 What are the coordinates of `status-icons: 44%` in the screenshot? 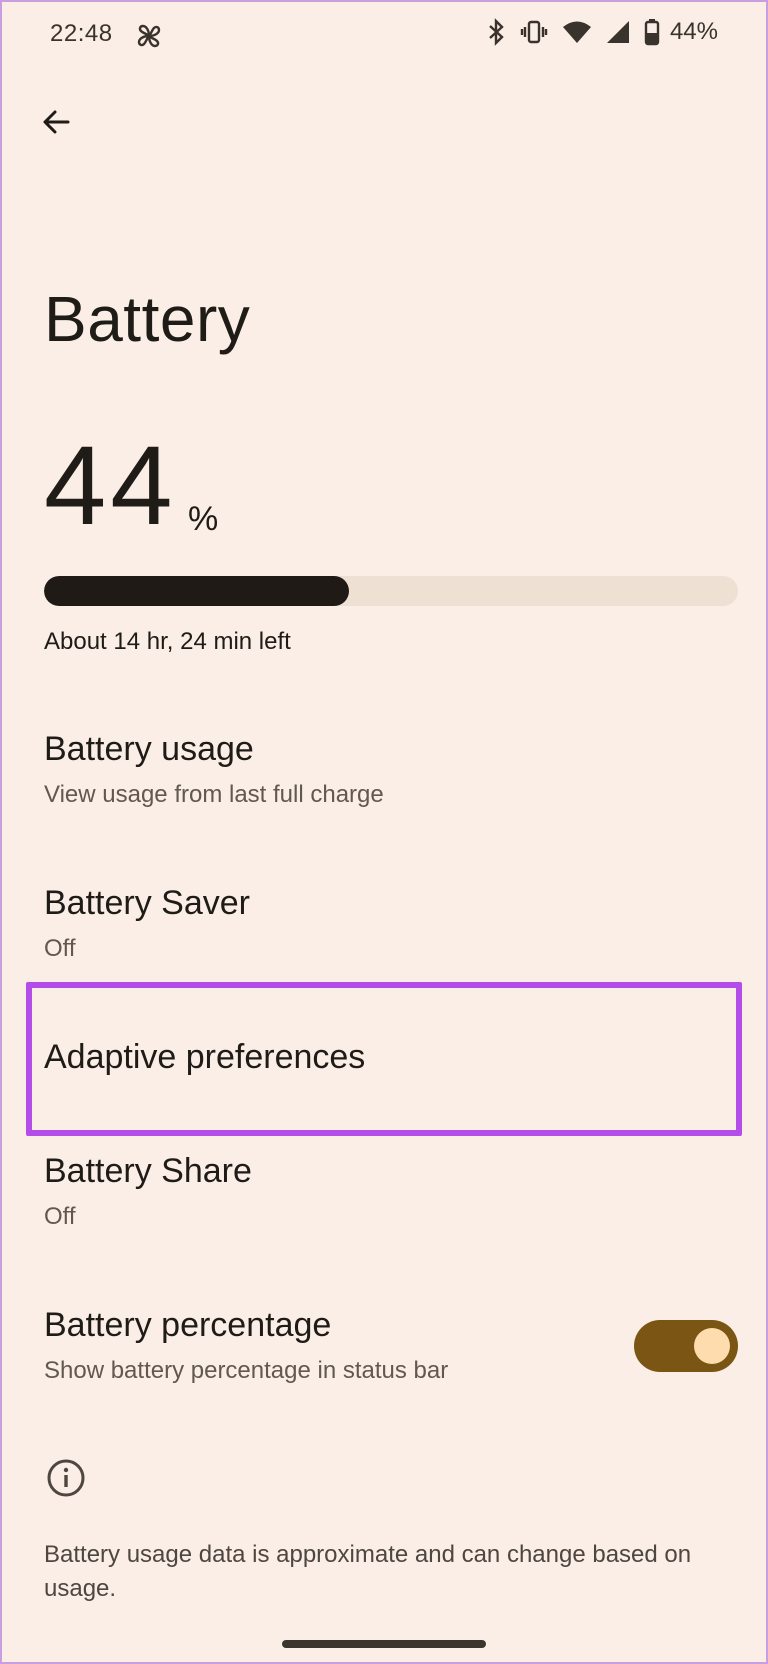 It's located at (602, 32).